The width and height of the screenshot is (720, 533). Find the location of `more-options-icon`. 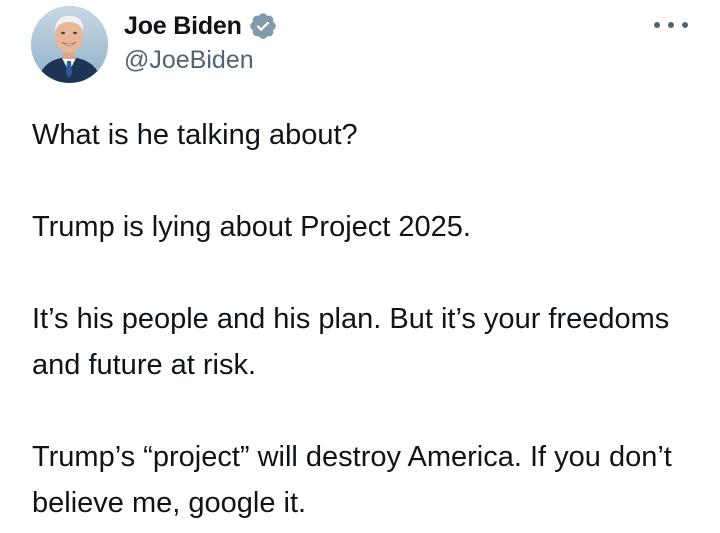

more-options-icon is located at coordinates (671, 25).